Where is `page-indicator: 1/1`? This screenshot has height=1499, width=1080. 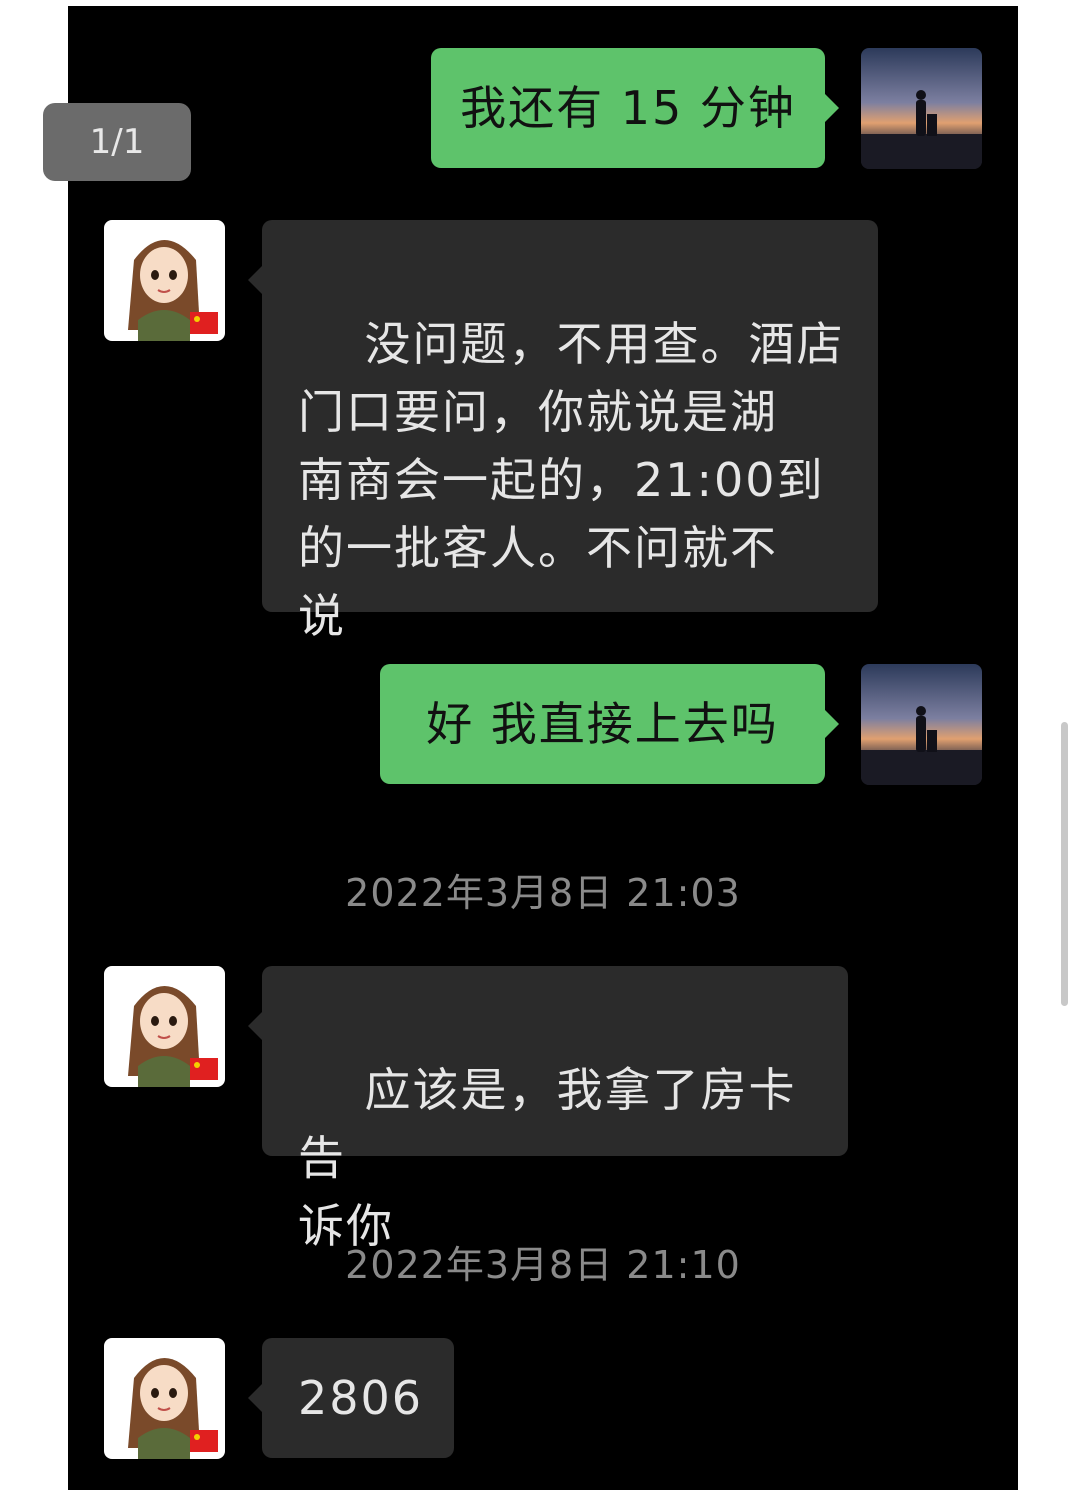
page-indicator: 1/1 is located at coordinates (117, 142).